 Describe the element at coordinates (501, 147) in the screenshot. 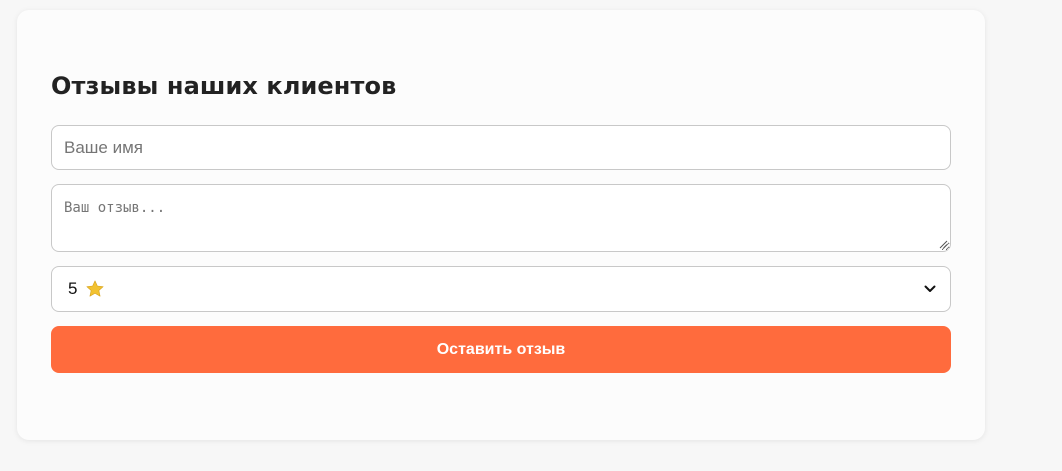

I see `name-input` at that location.